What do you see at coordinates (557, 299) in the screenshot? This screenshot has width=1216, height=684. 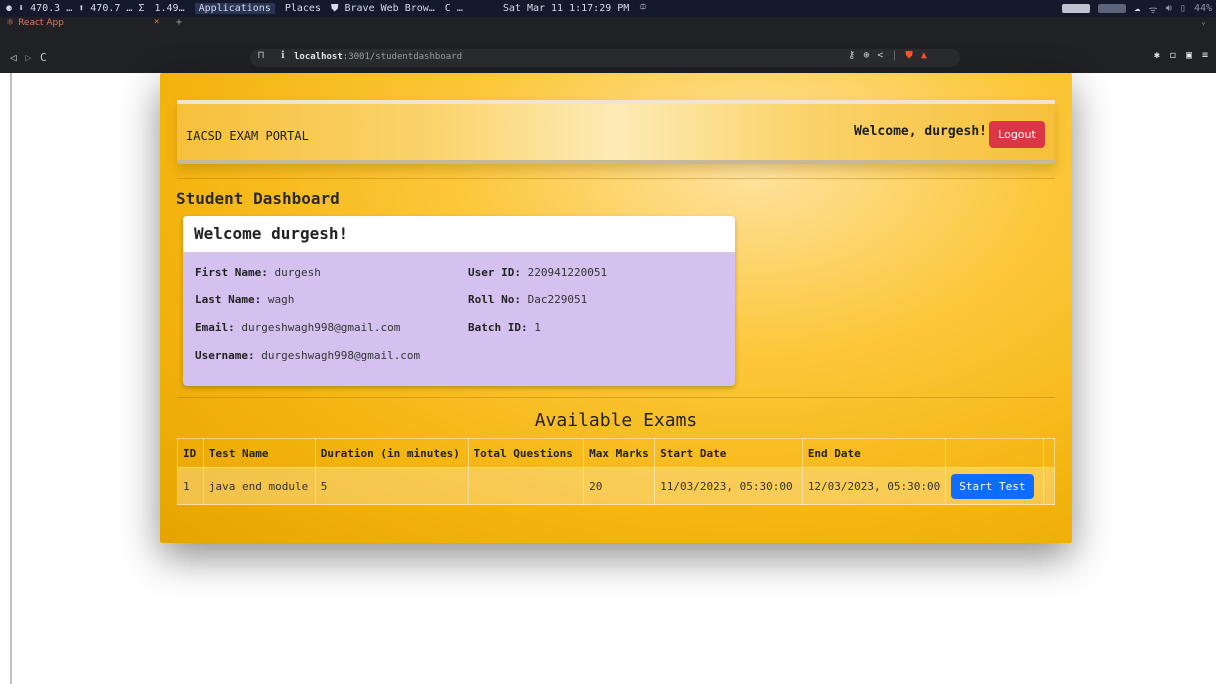 I see `roll-no-value: Dac229051` at bounding box center [557, 299].